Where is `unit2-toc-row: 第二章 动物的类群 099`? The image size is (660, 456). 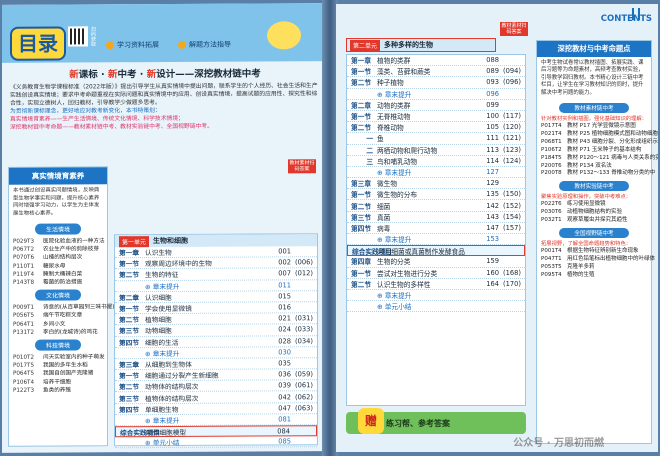
unit2-toc-row: 第二章 动物的类群 099 is located at coordinates (436, 105).